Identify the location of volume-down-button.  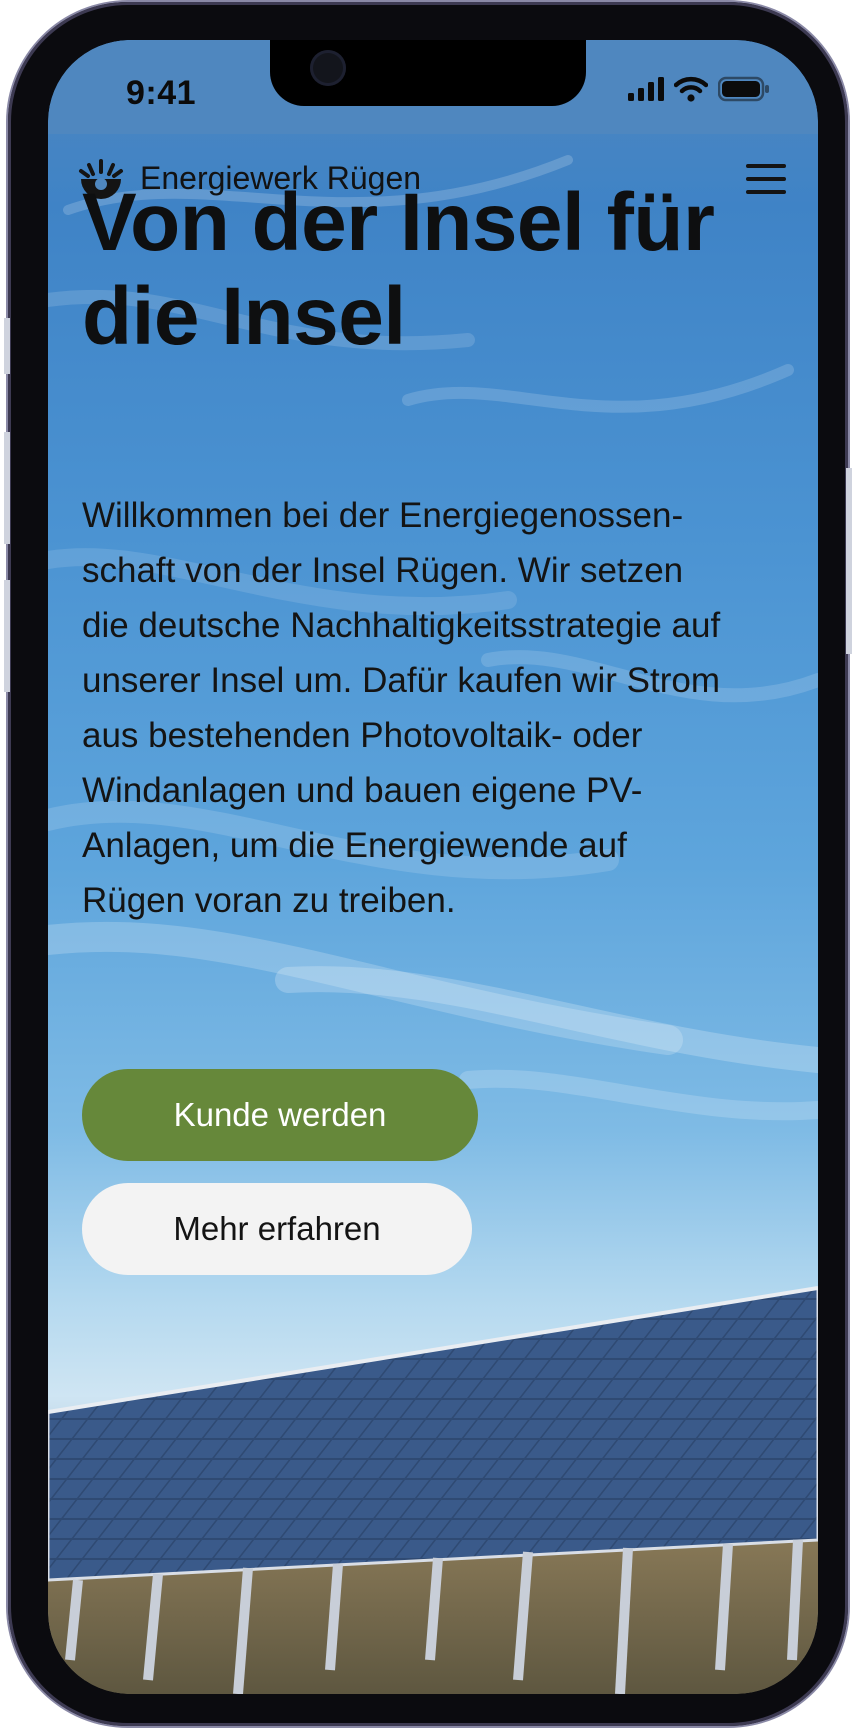
(7, 636).